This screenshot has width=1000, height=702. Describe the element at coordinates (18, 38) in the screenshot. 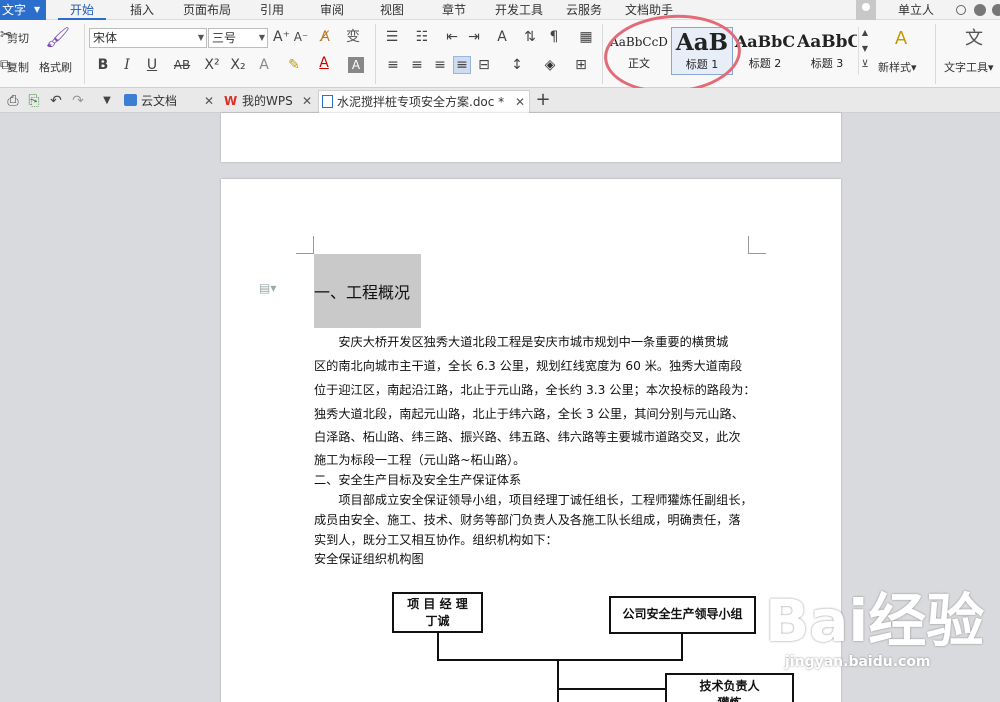

I see `cut-button: 剪切` at that location.